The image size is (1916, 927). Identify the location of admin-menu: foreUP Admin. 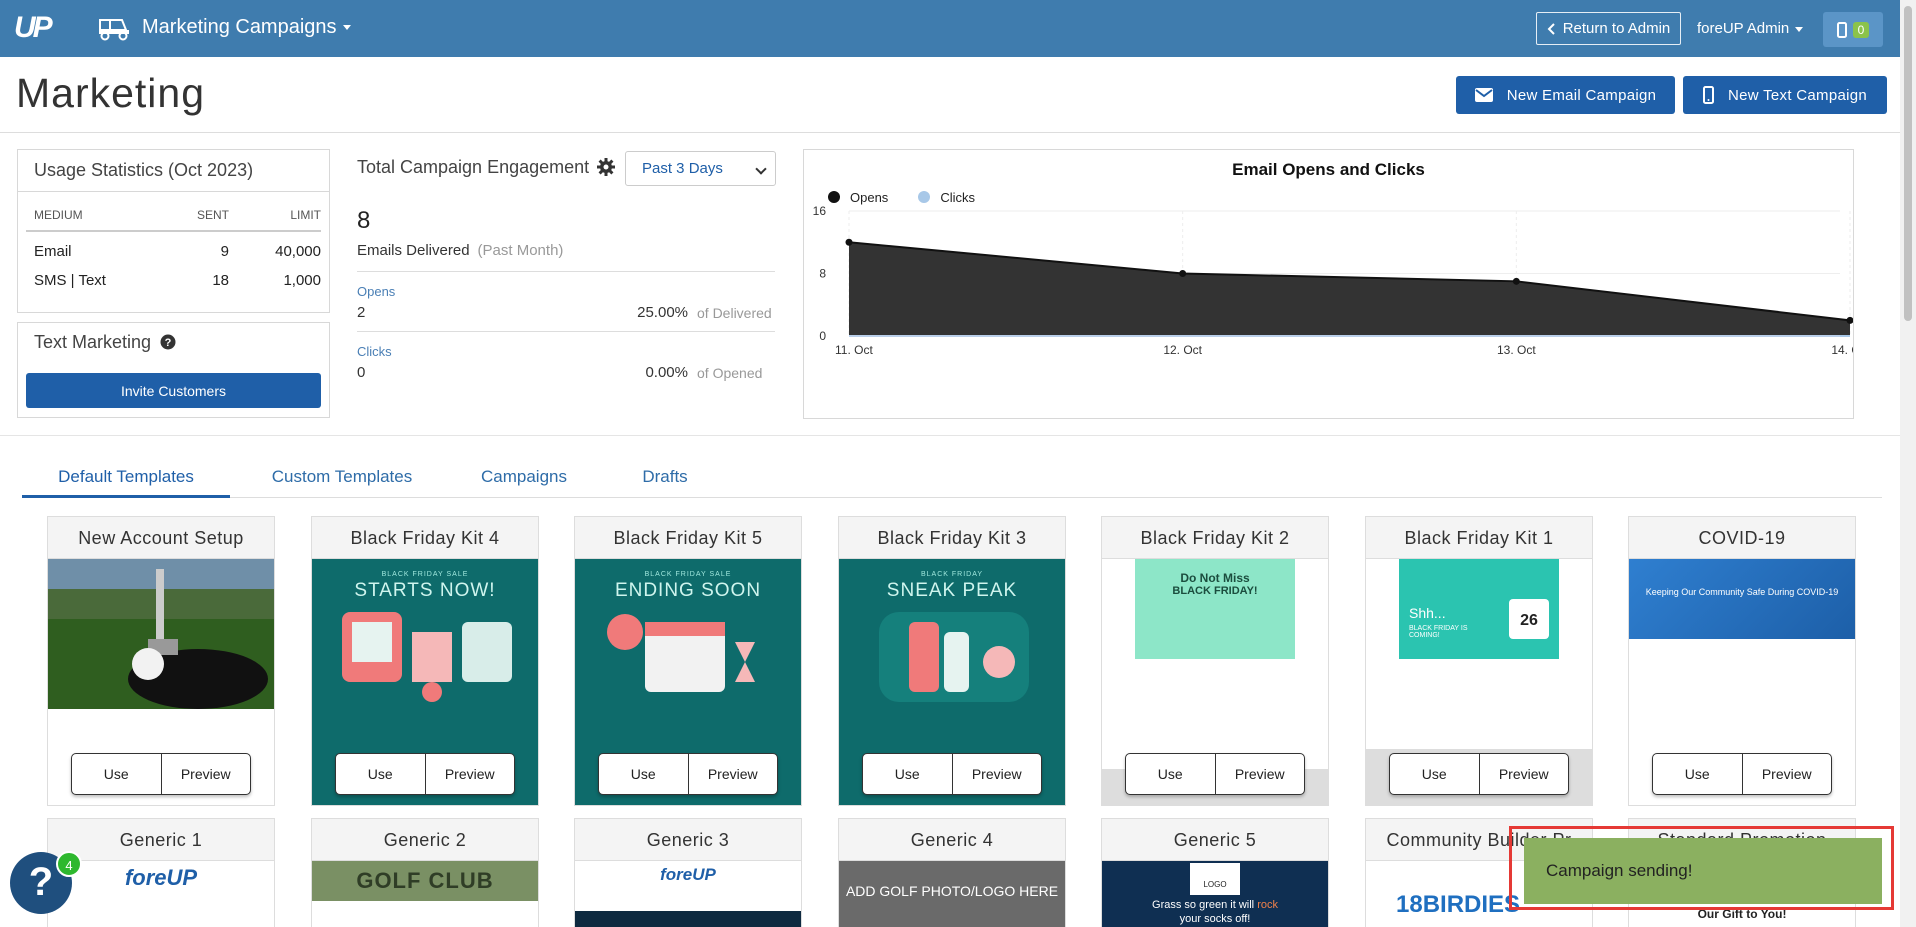
(1750, 28).